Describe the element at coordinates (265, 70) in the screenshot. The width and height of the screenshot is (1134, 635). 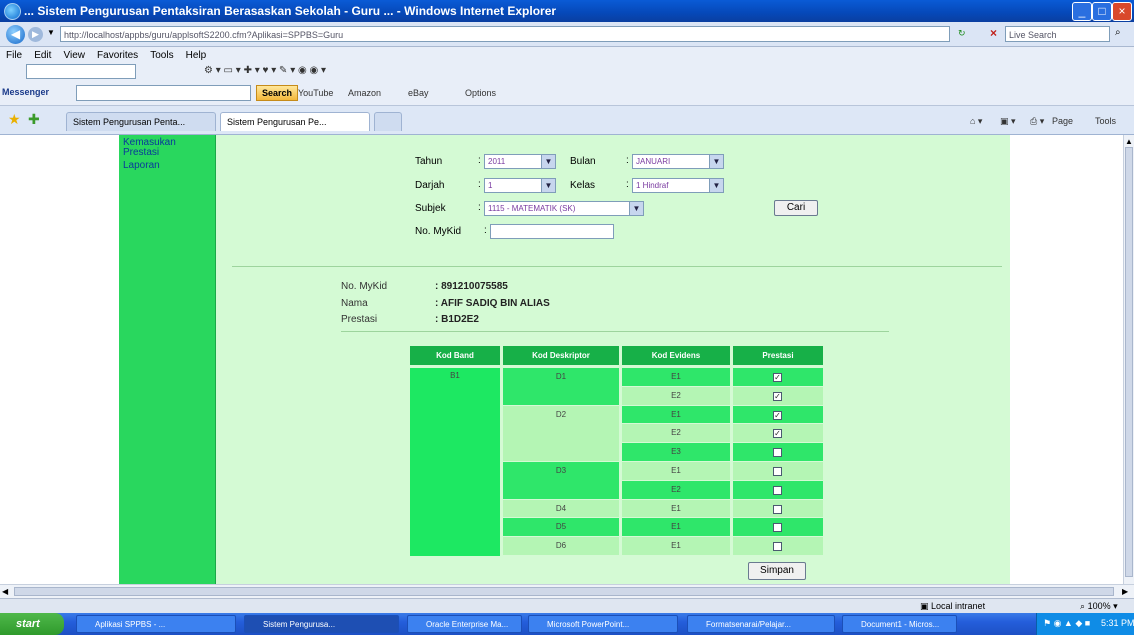
I see `toolbar-icons: ⚙ ▾ ▭ ▾ ✚ ▾ ♥ ▾ ✎ ▾ ◉ ◉ ▾` at that location.